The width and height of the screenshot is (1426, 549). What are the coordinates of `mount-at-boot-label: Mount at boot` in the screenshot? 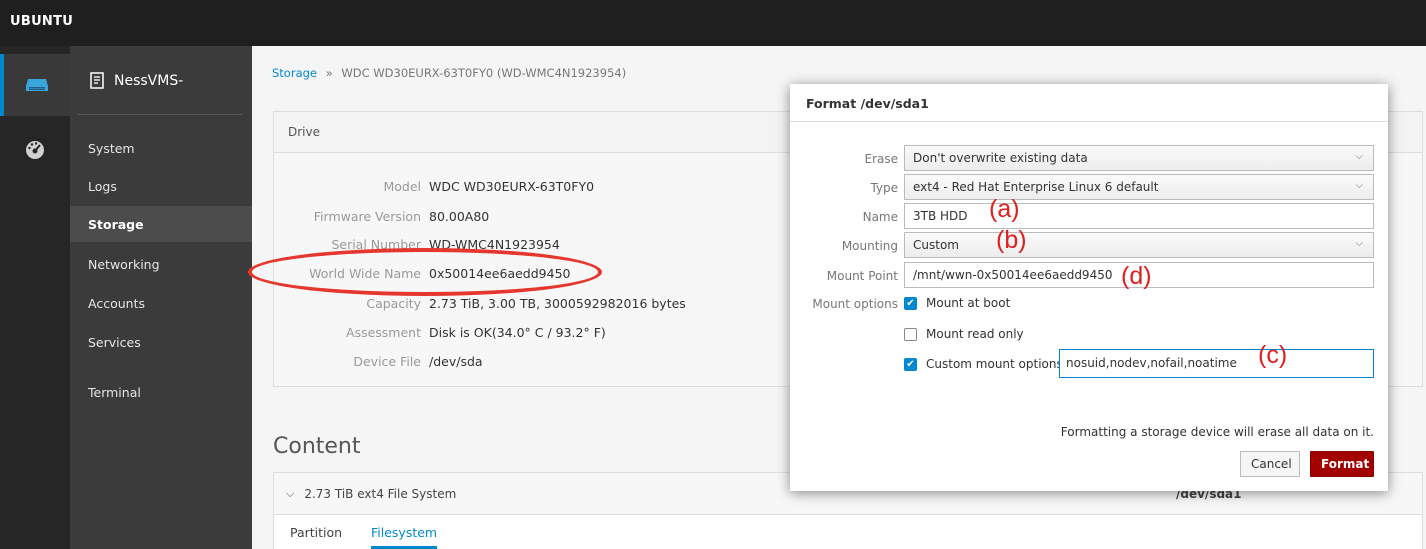 It's located at (968, 303).